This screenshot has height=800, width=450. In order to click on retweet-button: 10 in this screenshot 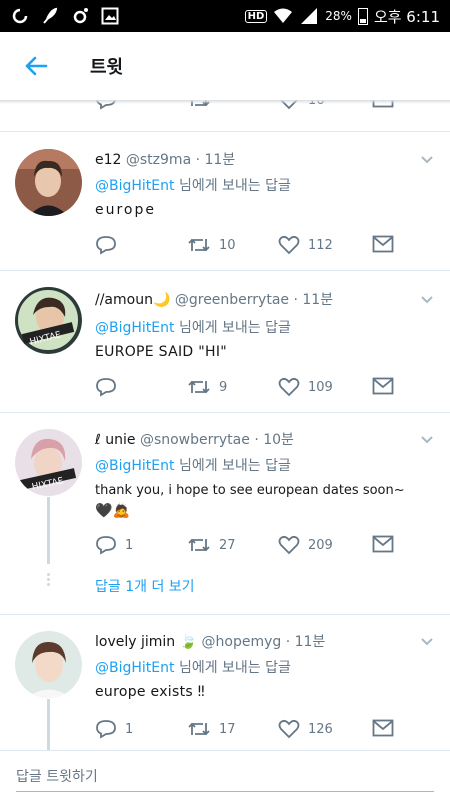, I will do `click(211, 245)`.